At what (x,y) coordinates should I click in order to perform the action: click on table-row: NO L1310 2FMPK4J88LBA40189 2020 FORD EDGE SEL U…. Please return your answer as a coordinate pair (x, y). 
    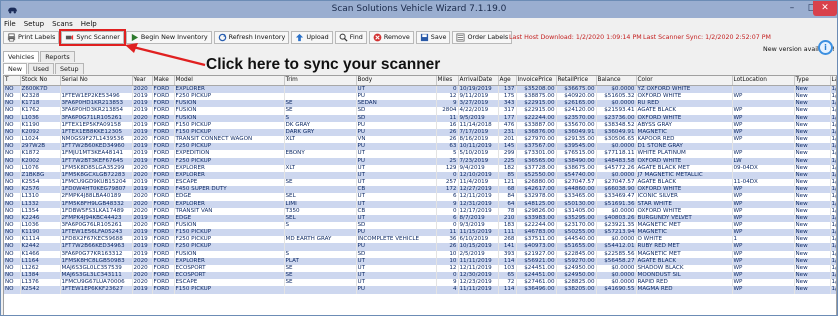
    Looking at the image, I should click on (420, 197).